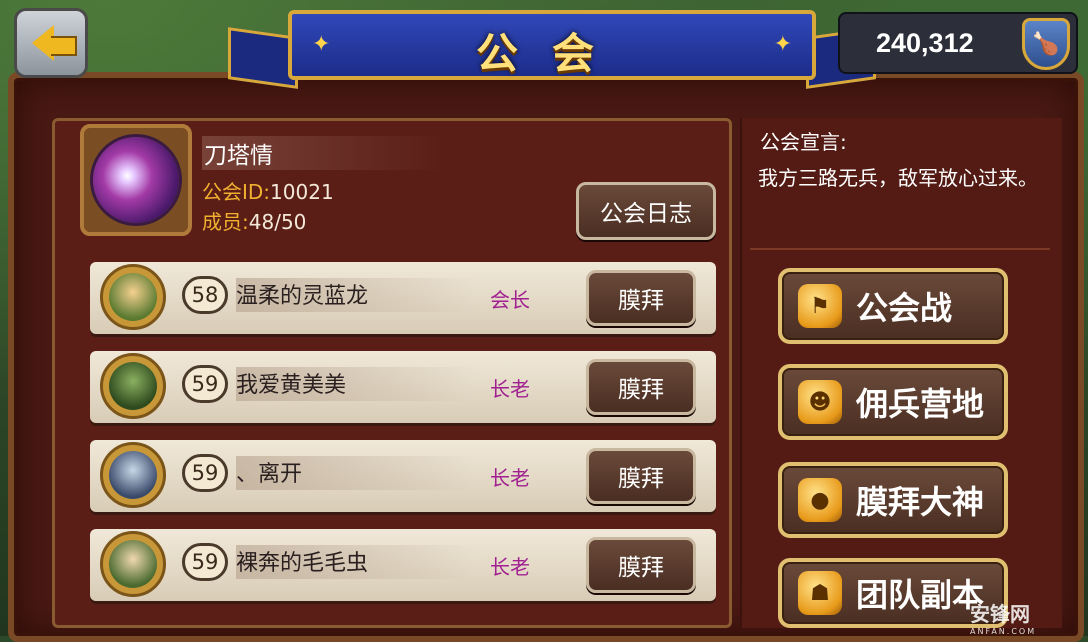  What do you see at coordinates (893, 500) in the screenshot?
I see `worship-master-button: ● 膜拜大神` at bounding box center [893, 500].